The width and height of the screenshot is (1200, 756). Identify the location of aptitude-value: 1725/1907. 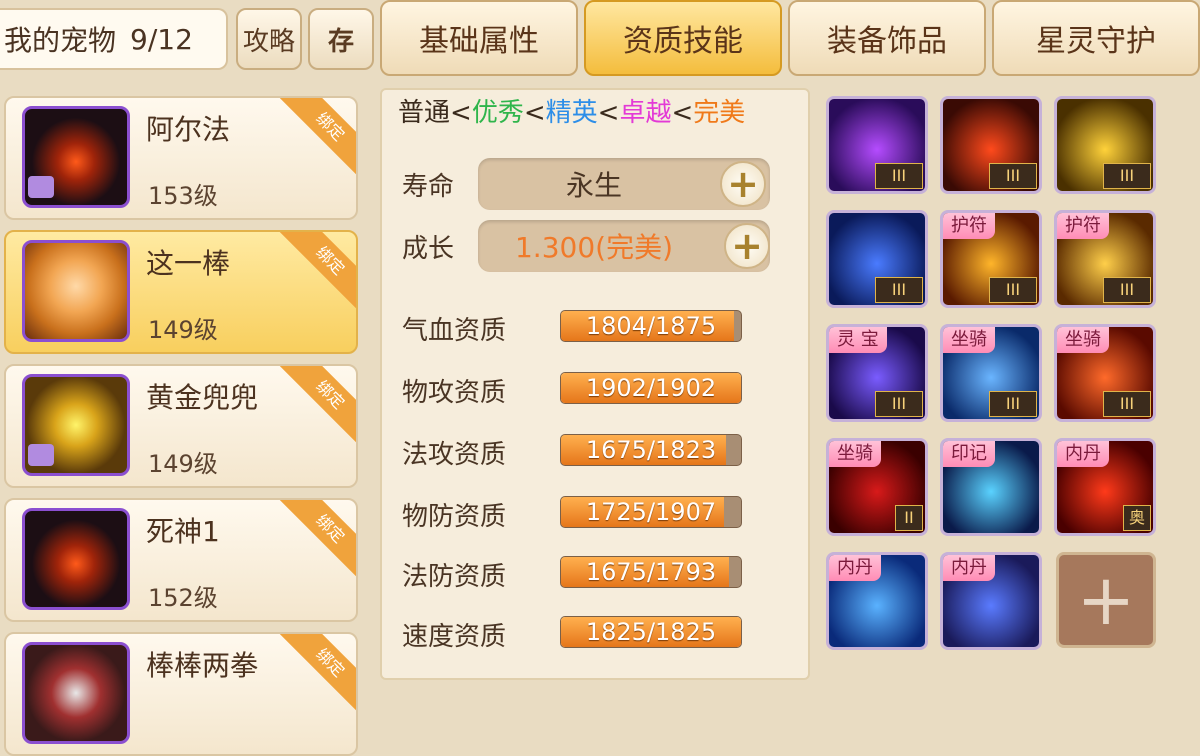
(651, 512).